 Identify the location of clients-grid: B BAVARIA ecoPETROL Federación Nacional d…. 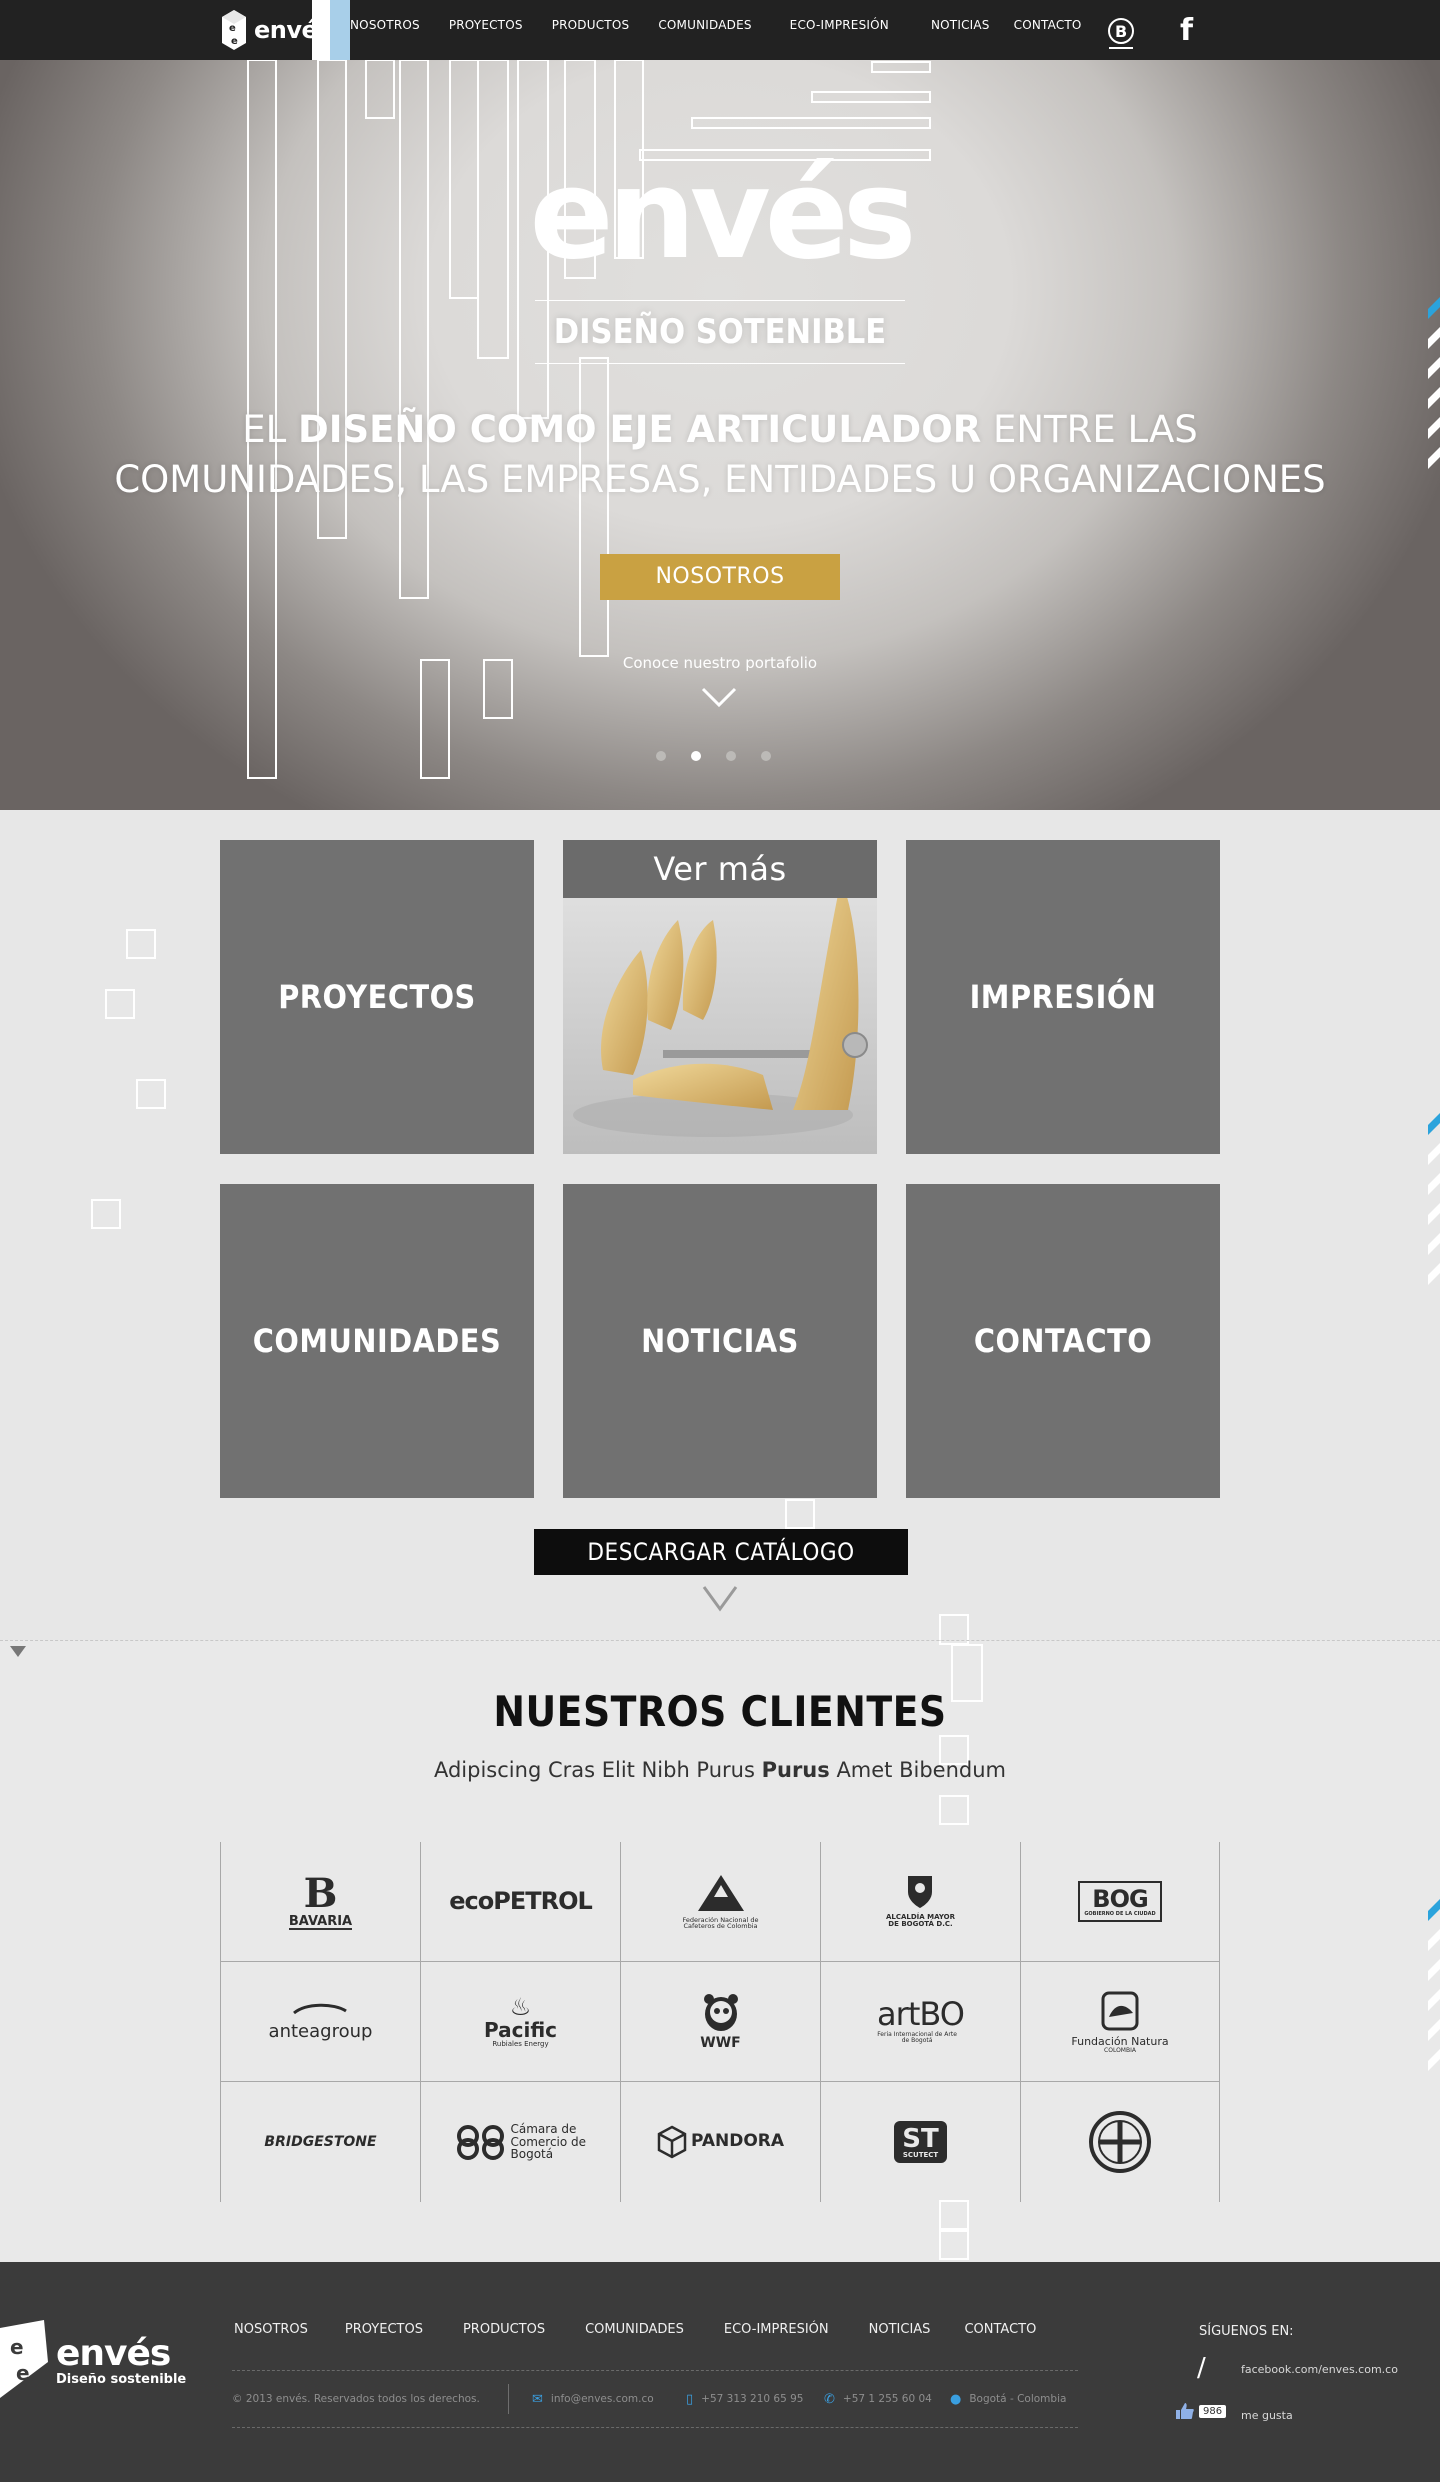
(720, 2022).